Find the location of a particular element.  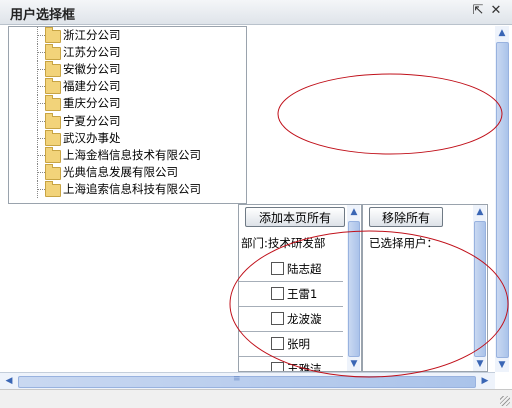

tree-node: 光典信息发展有限公司 is located at coordinates (127, 172).